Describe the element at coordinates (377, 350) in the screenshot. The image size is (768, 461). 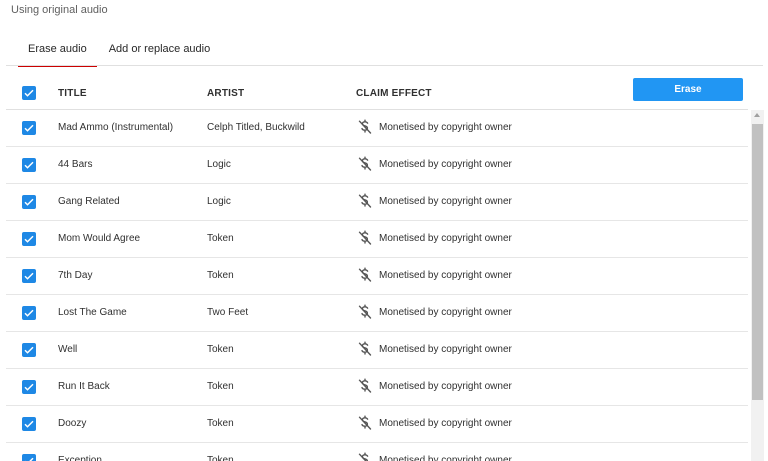
I see `table-row: Well Token Monetised by copyright owner` at that location.